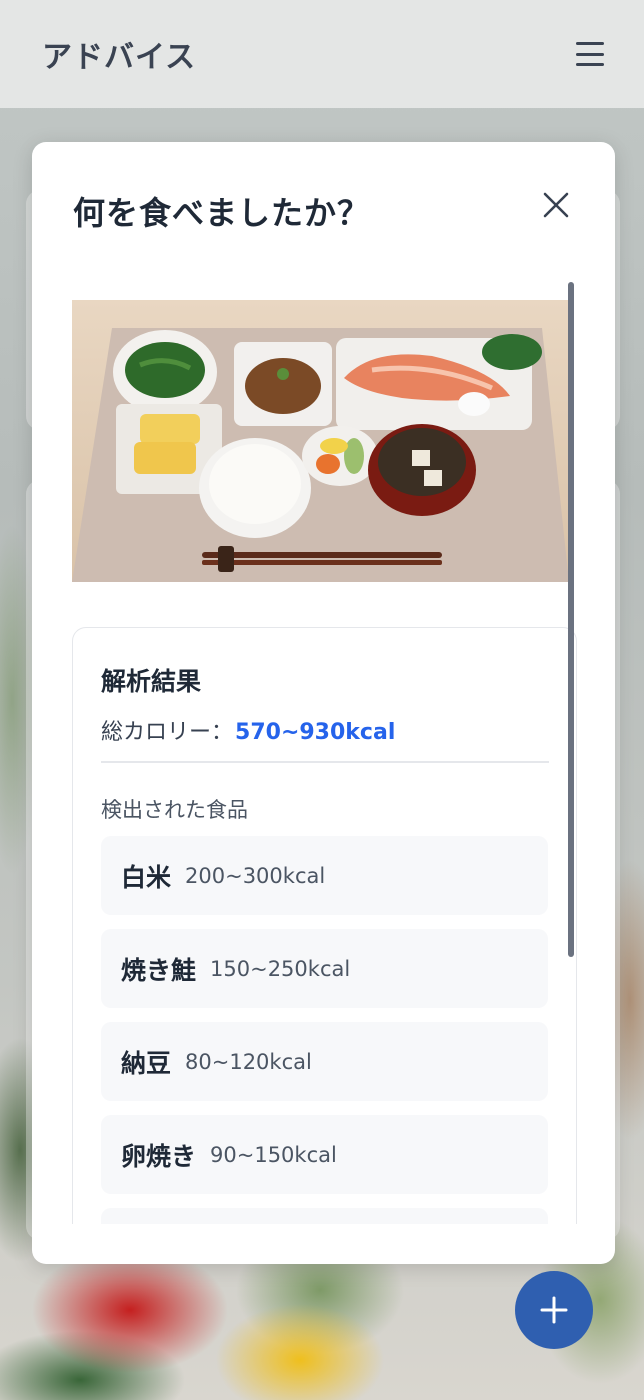  Describe the element at coordinates (255, 875) in the screenshot. I see `food-kcal: 200~300kcal` at that location.